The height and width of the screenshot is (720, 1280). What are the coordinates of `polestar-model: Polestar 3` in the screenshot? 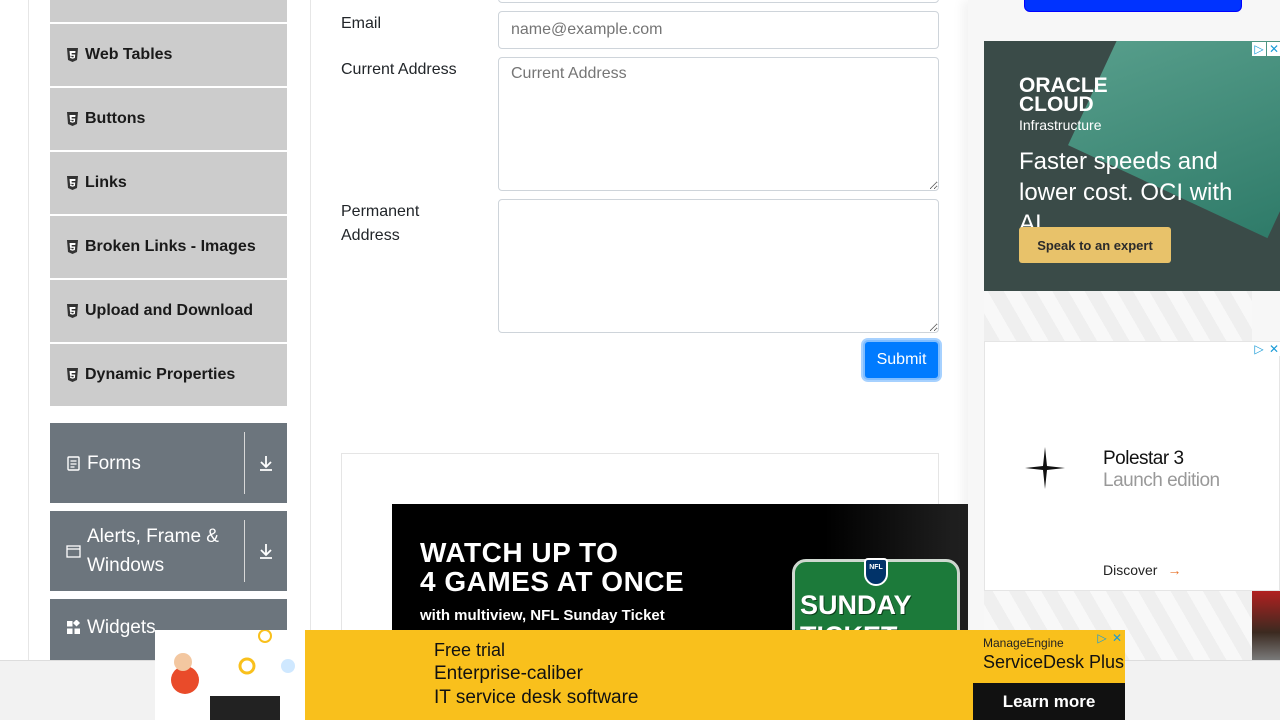 It's located at (1143, 458).